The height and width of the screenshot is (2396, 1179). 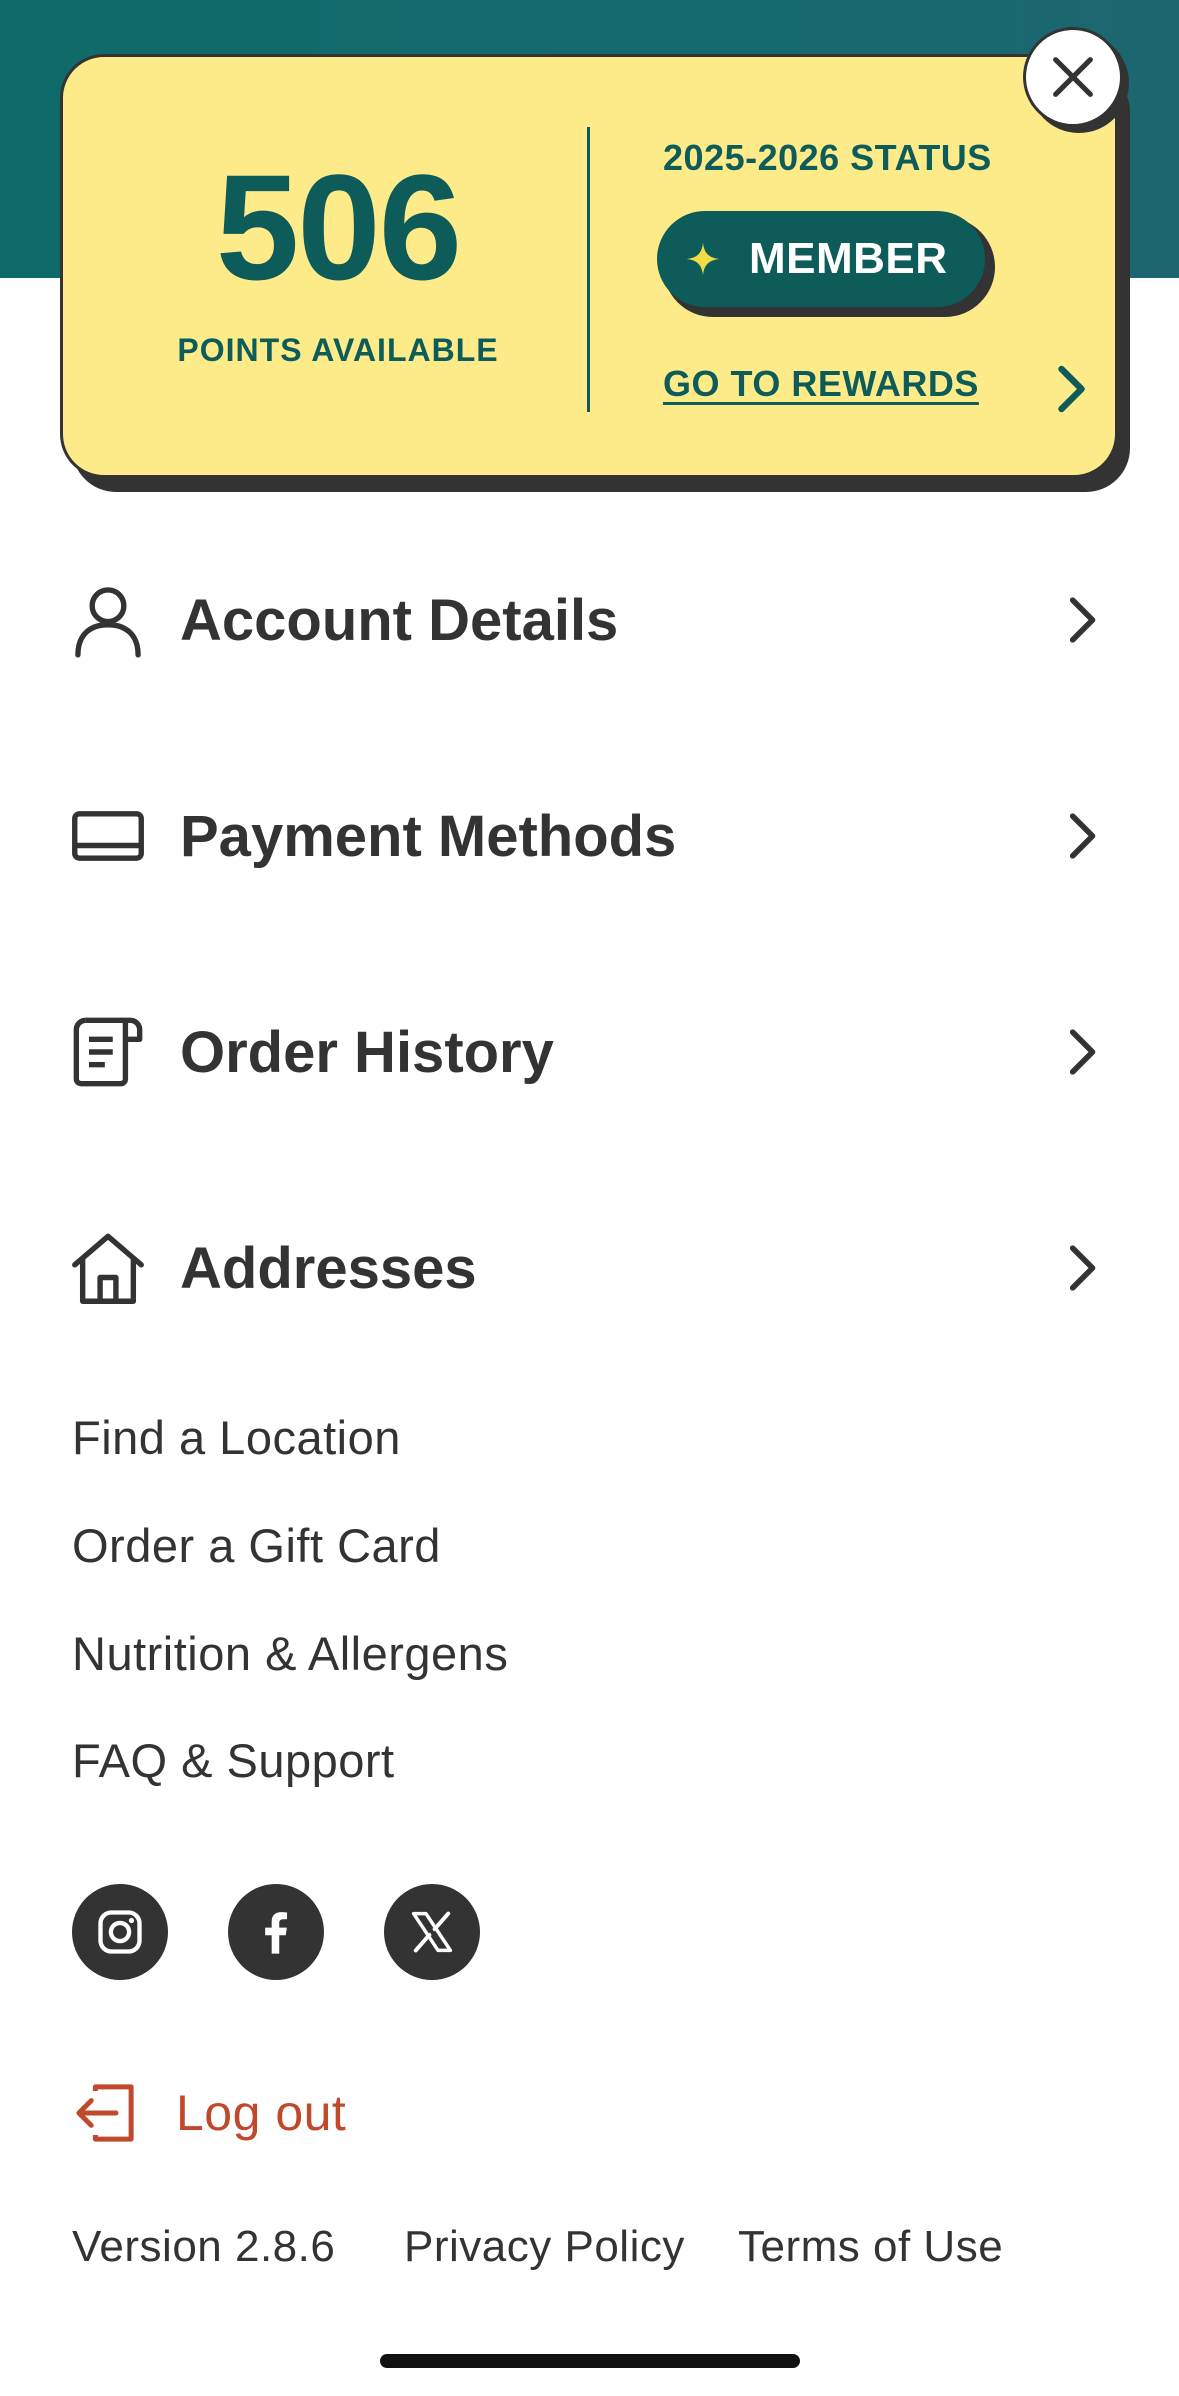 I want to click on facebook-icon, so click(x=276, y=1933).